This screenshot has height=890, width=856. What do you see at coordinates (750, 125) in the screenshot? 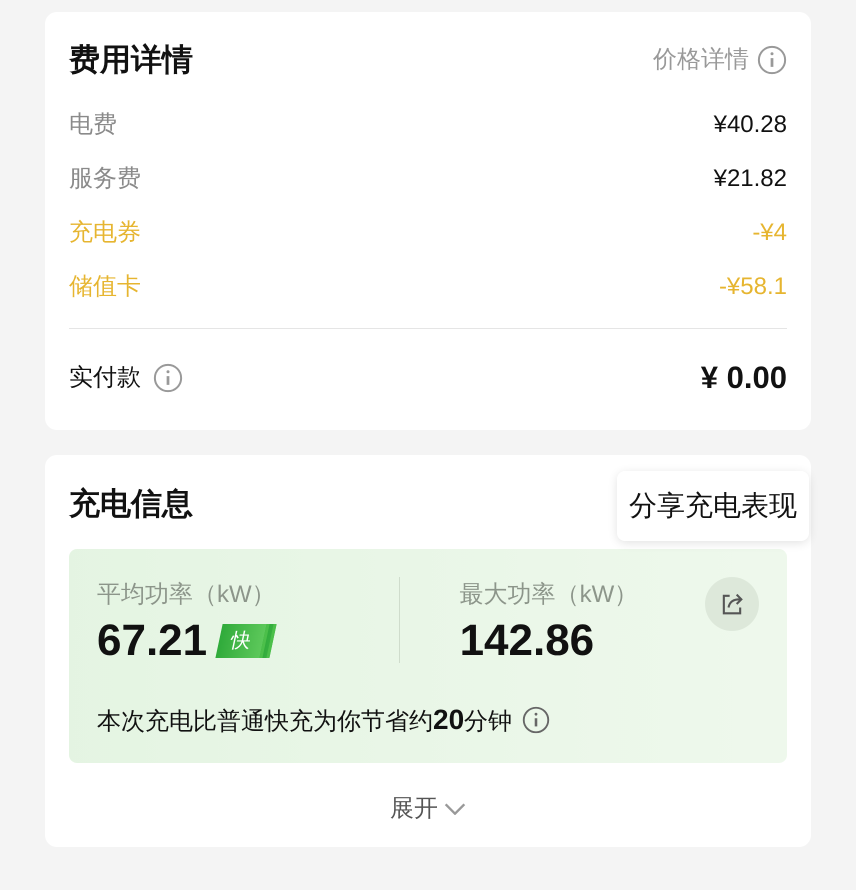
I see `fee-value: ¥40.28` at bounding box center [750, 125].